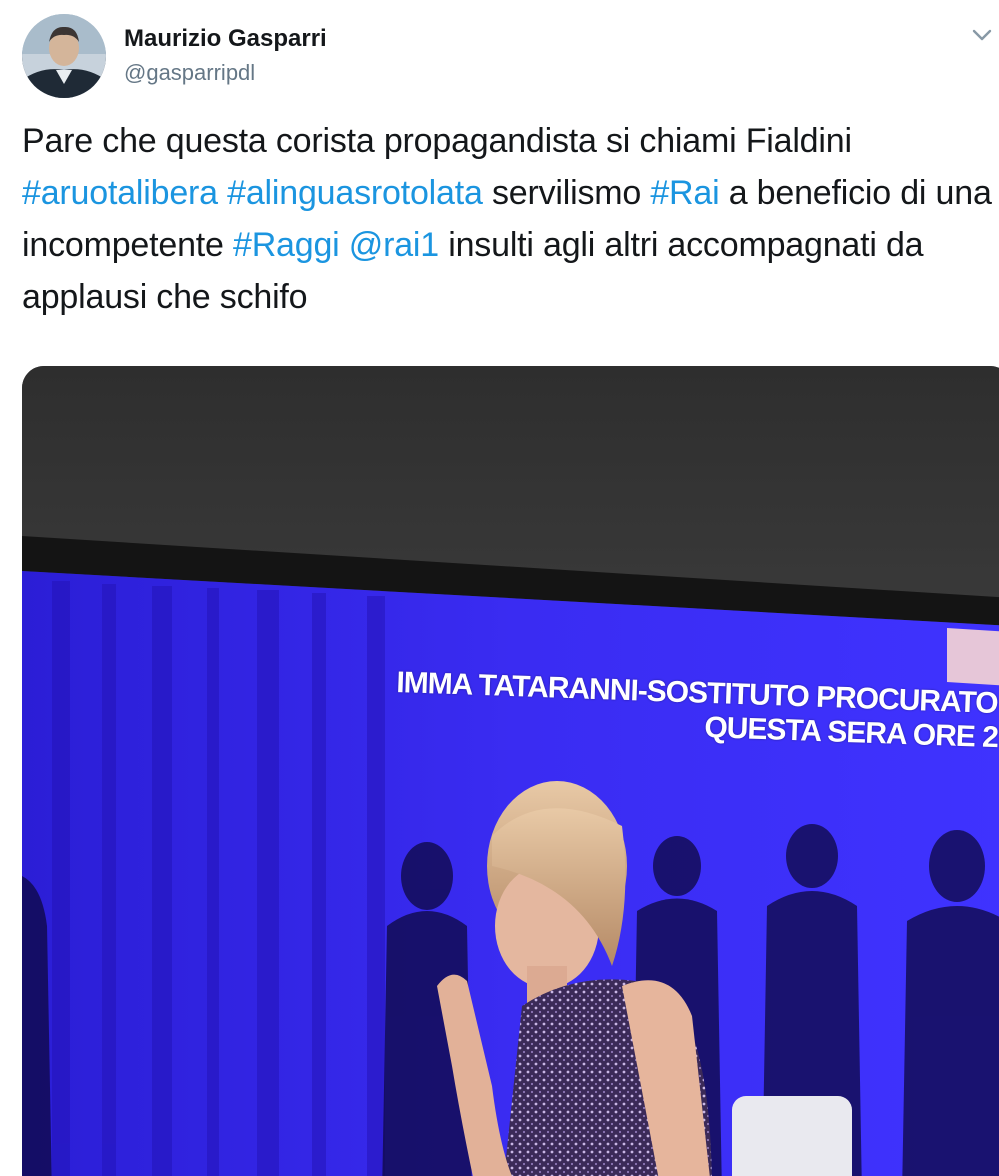 This screenshot has width=999, height=1176. I want to click on tweet-text-segment: servilismo, so click(566, 193).